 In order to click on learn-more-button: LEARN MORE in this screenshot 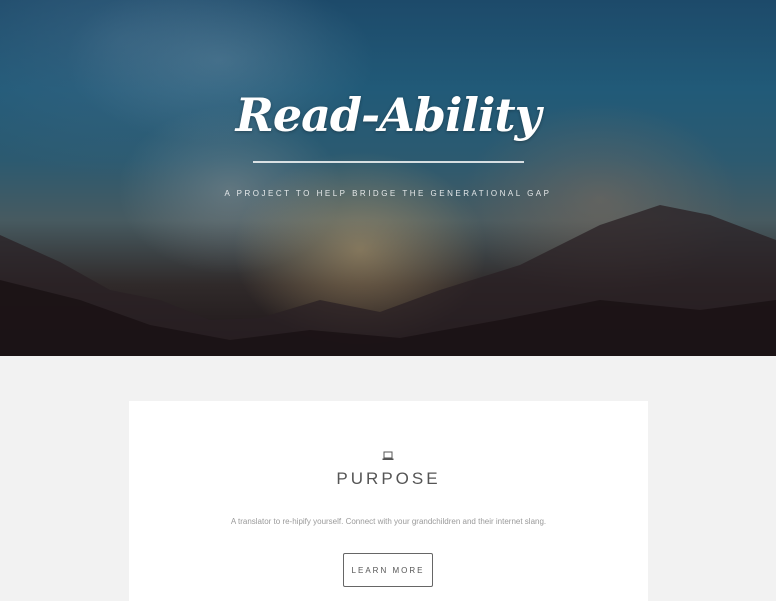, I will do `click(388, 570)`.